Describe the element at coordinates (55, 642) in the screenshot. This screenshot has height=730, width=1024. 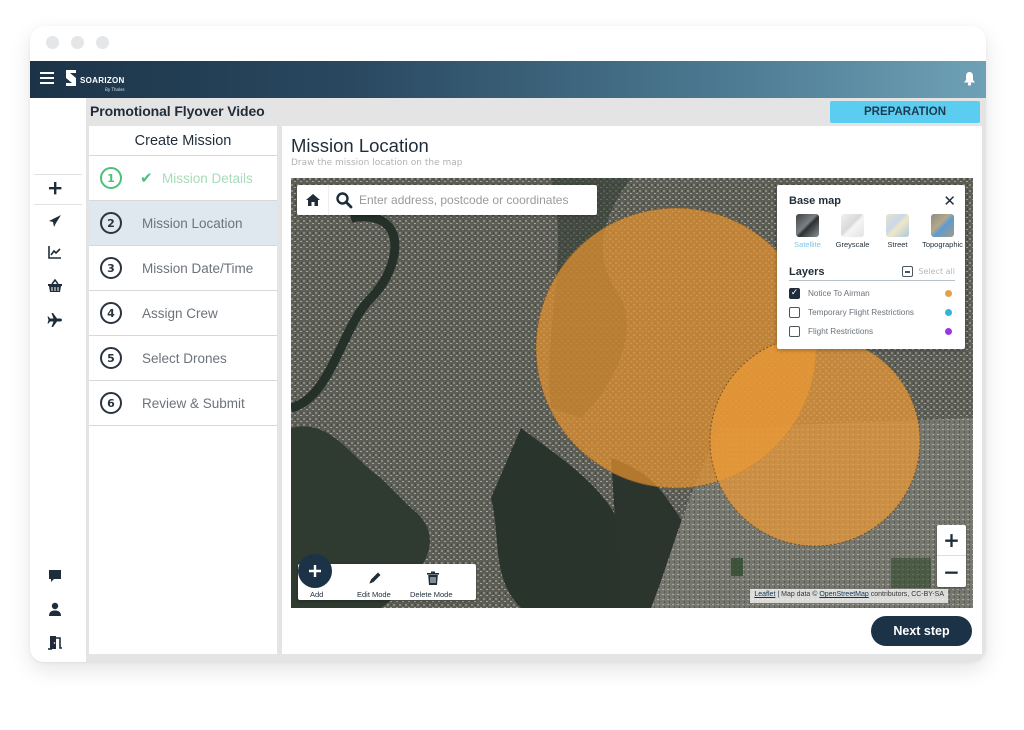
I see `logout-door-icon` at that location.